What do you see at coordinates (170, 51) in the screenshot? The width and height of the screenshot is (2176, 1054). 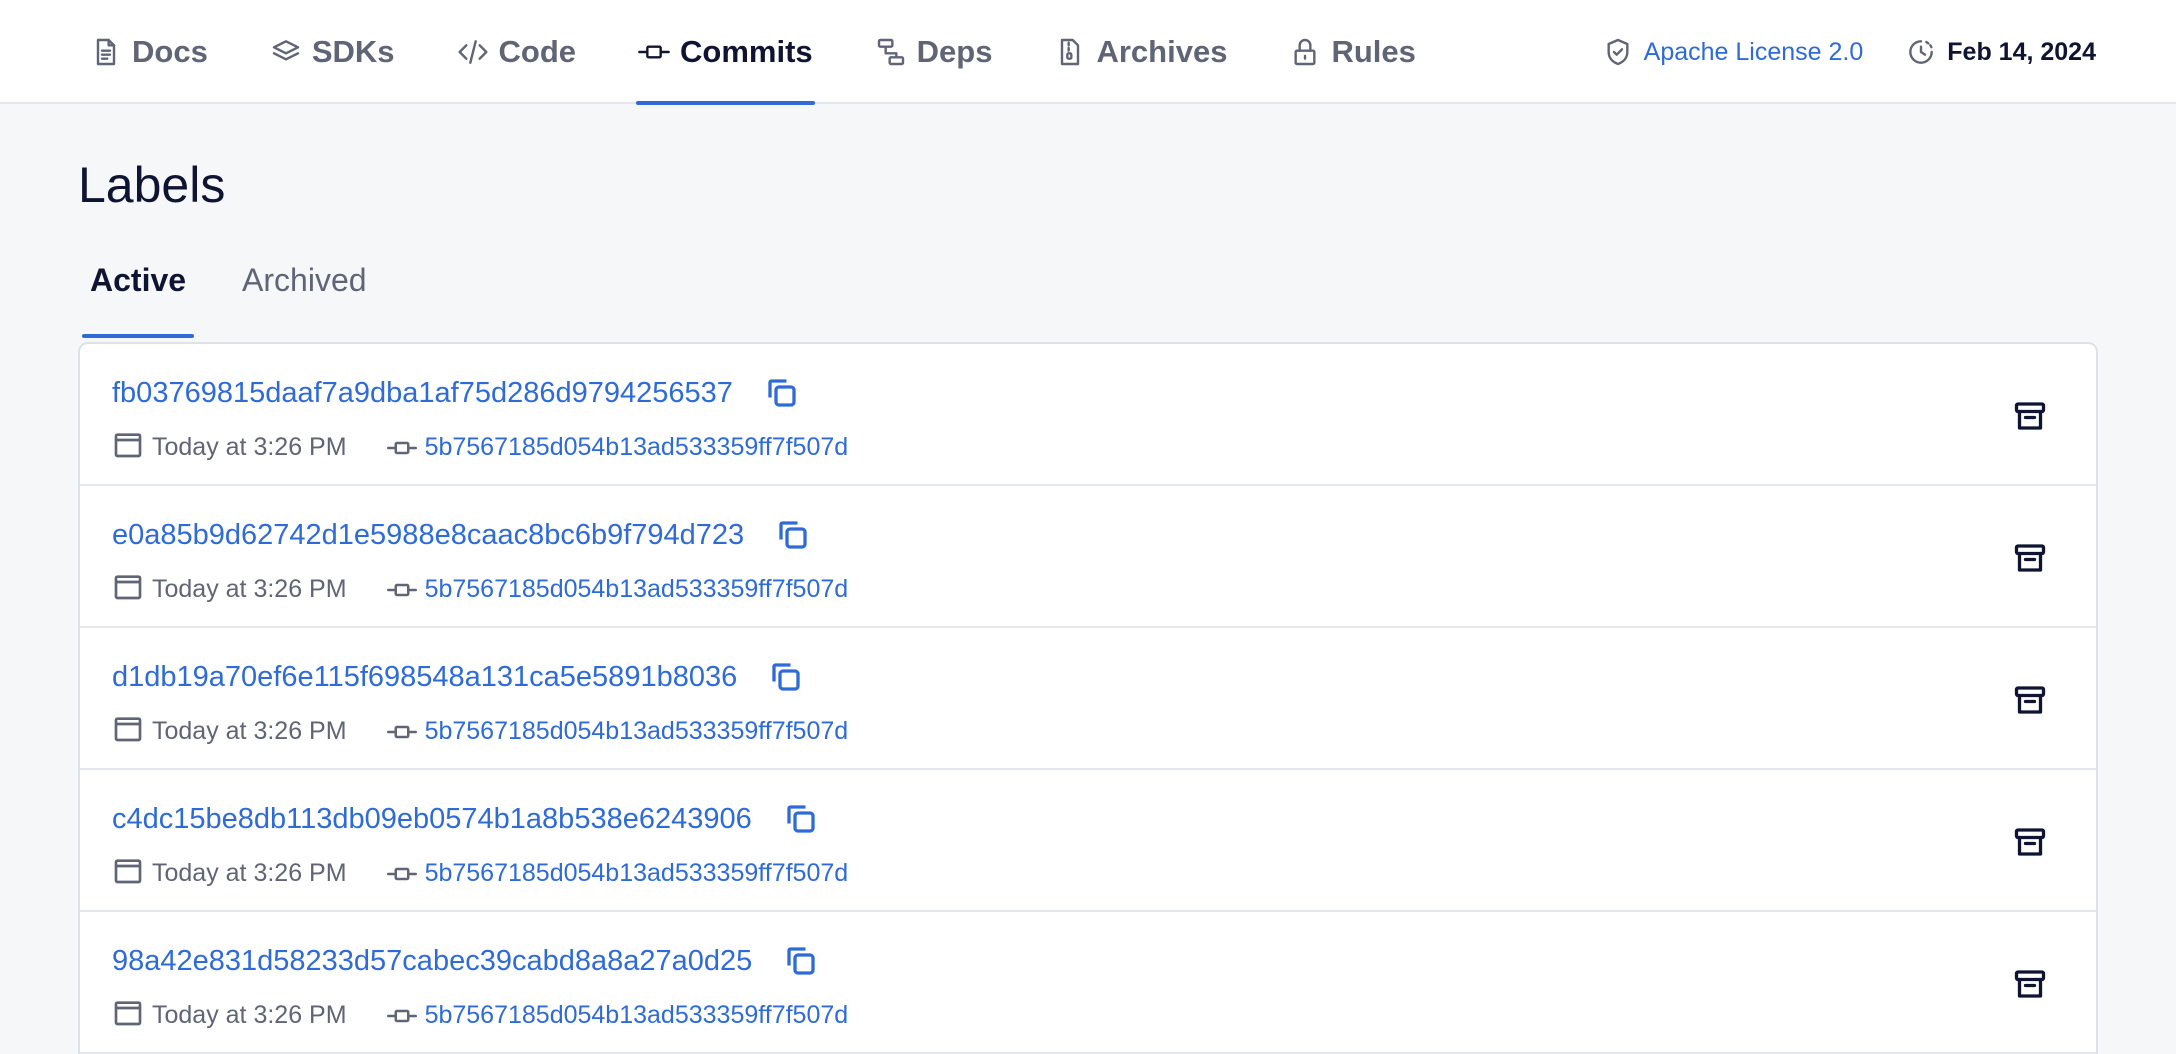 I see `tab-label: Docs` at bounding box center [170, 51].